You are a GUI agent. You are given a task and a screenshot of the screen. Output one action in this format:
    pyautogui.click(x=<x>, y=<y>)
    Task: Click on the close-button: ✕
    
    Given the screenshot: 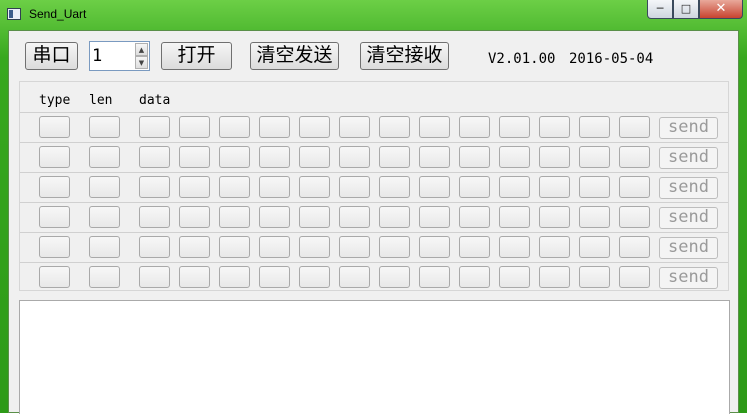 What is the action you would take?
    pyautogui.click(x=721, y=9)
    